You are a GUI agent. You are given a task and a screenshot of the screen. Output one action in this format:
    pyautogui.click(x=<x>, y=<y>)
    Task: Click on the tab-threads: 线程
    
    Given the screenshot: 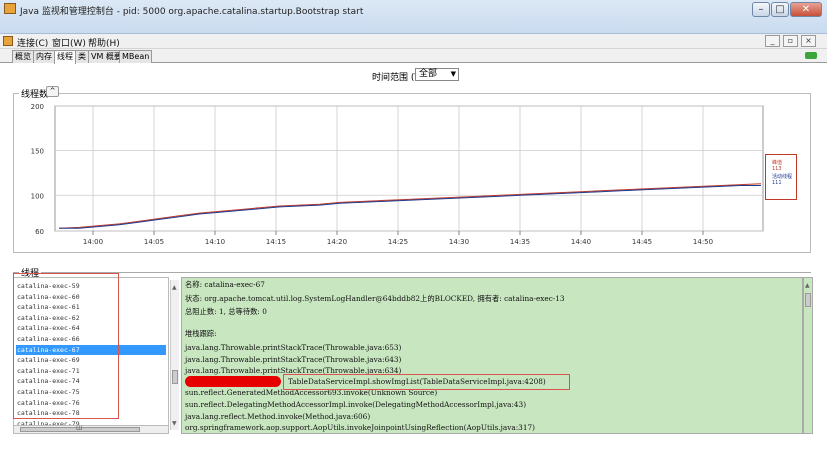 What is the action you would take?
    pyautogui.click(x=65, y=57)
    